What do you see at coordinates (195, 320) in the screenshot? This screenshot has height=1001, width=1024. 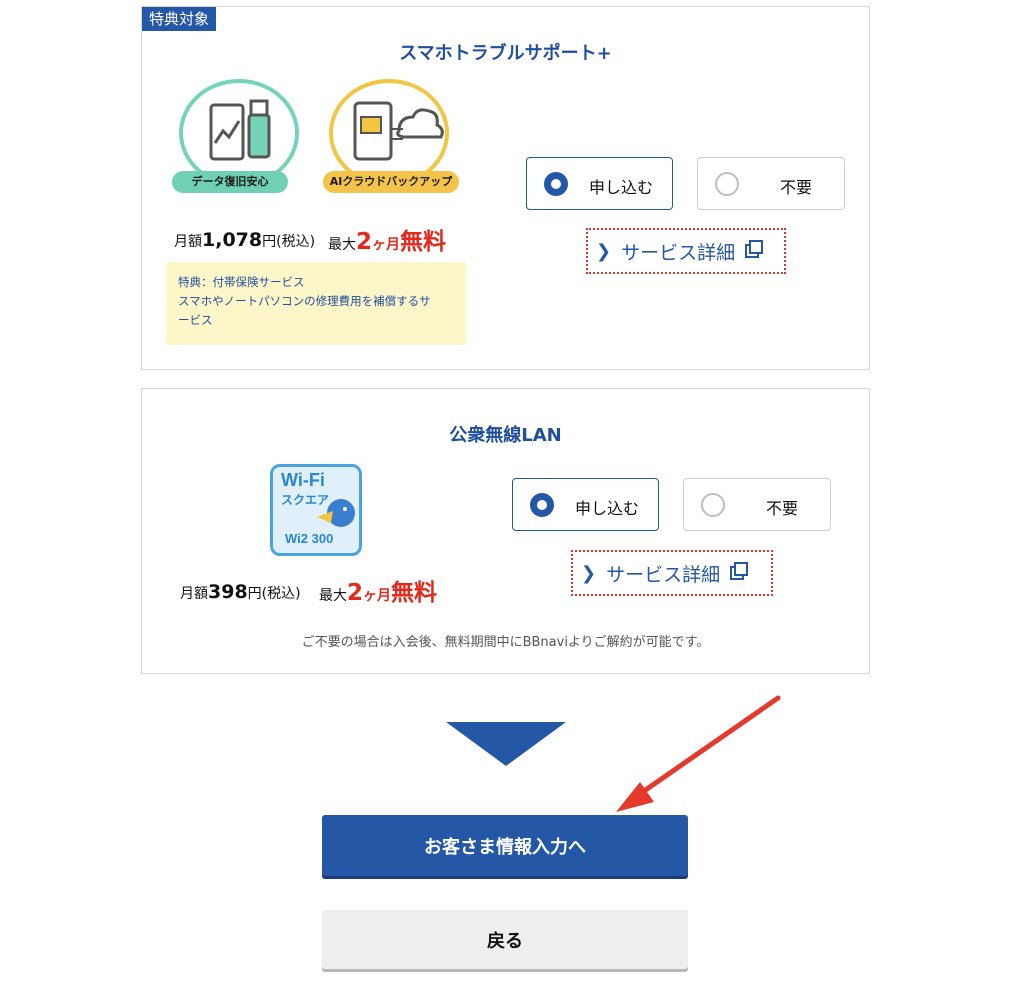 I see `benefit-line: ービス` at bounding box center [195, 320].